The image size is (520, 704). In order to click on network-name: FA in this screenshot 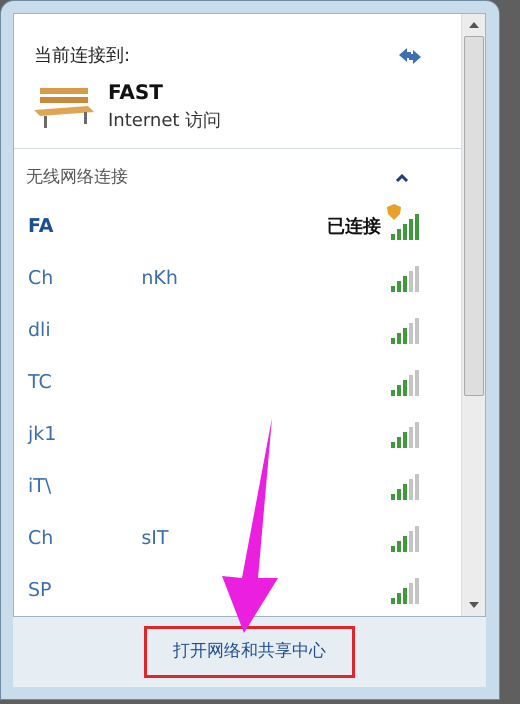, I will do `click(41, 227)`.